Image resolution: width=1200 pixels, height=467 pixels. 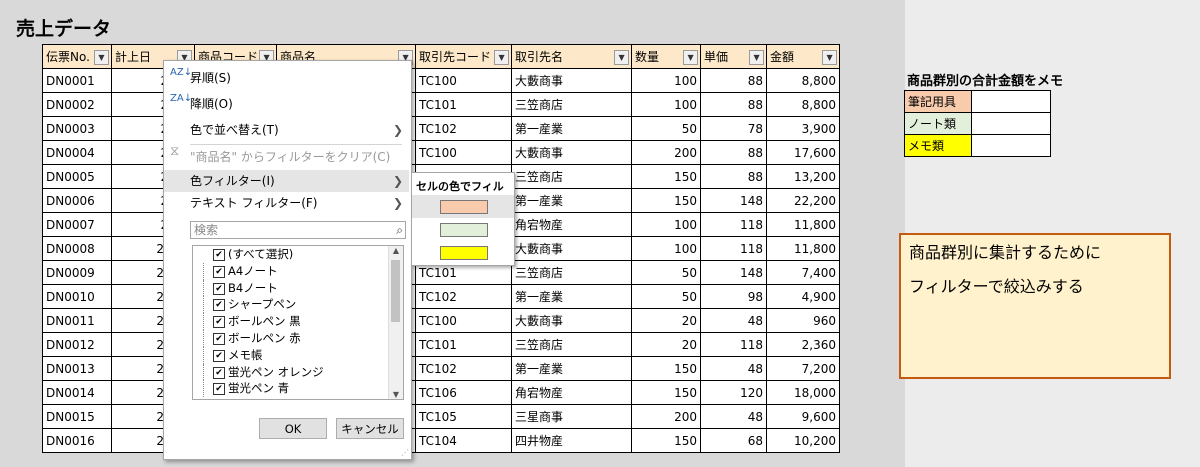 What do you see at coordinates (286, 203) in the screenshot?
I see `text-filter-item: テキスト フィルター(F) ❯` at bounding box center [286, 203].